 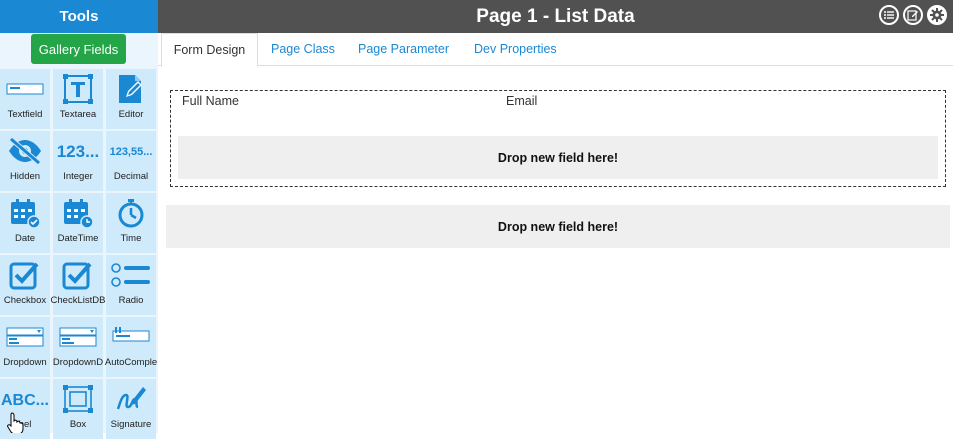 I want to click on tool-dropdown: Dropdown, so click(x=25, y=347).